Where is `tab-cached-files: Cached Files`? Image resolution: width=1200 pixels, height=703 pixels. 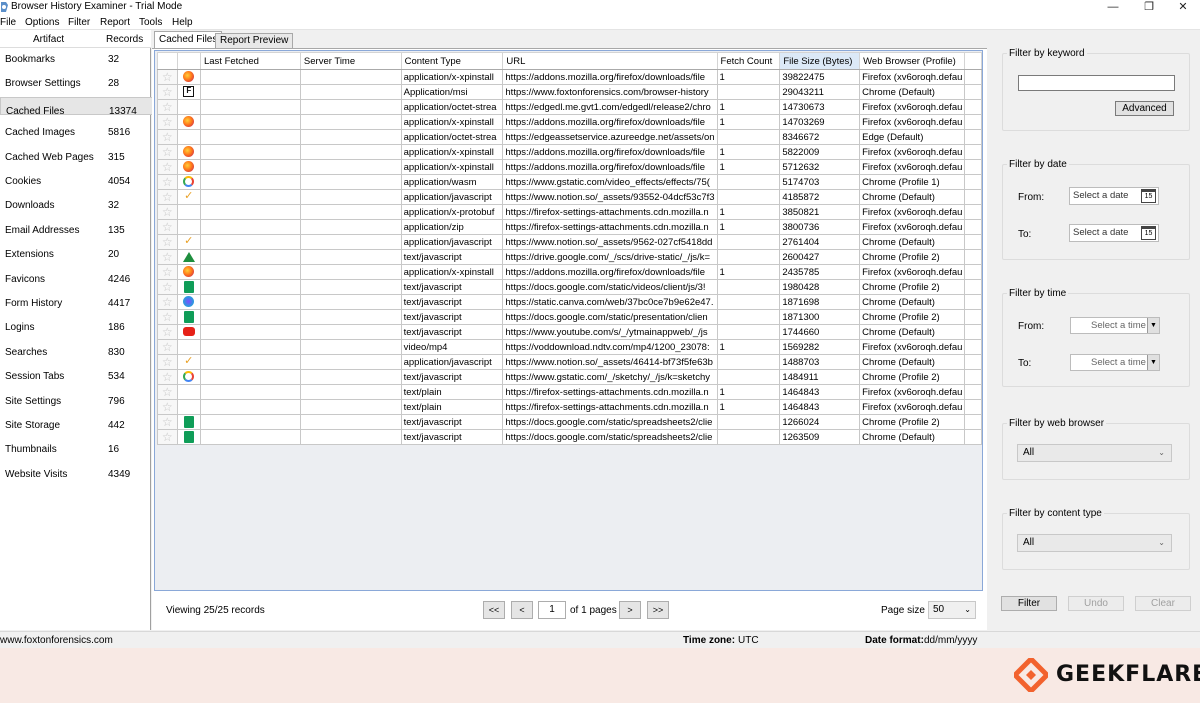 tab-cached-files: Cached Files is located at coordinates (188, 40).